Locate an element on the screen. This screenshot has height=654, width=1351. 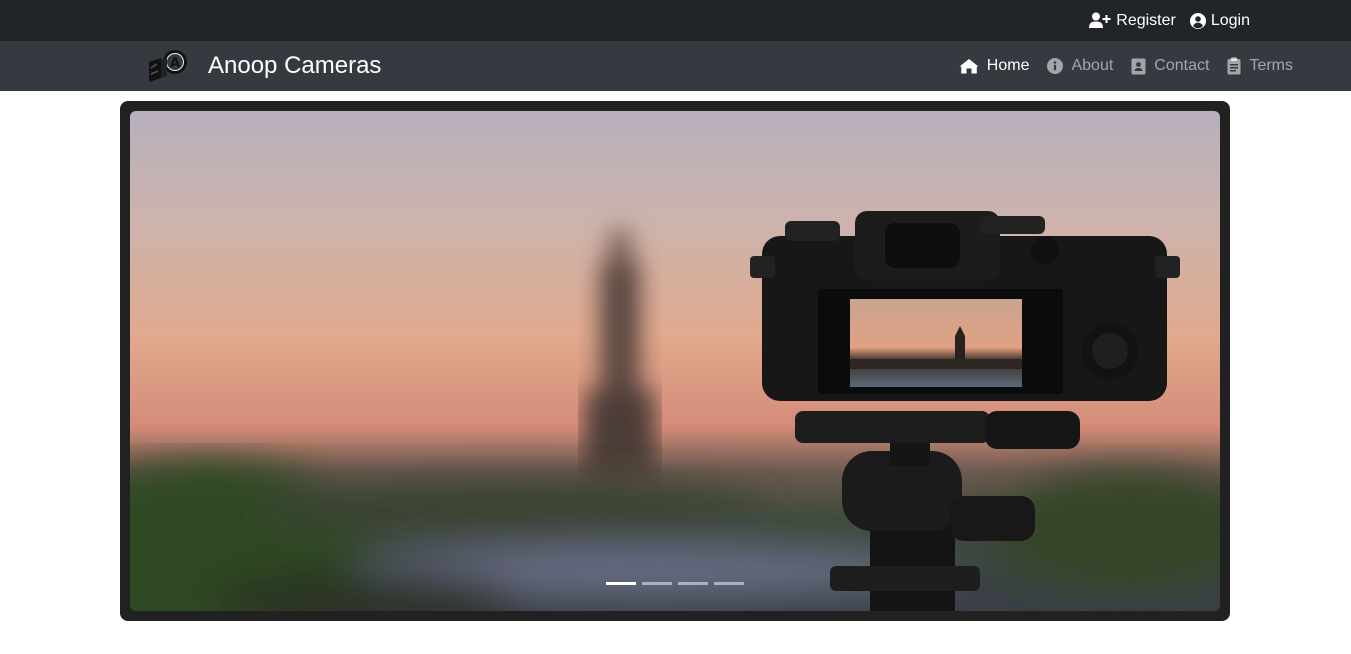
nav-item-label: Terms is located at coordinates (1271, 65).